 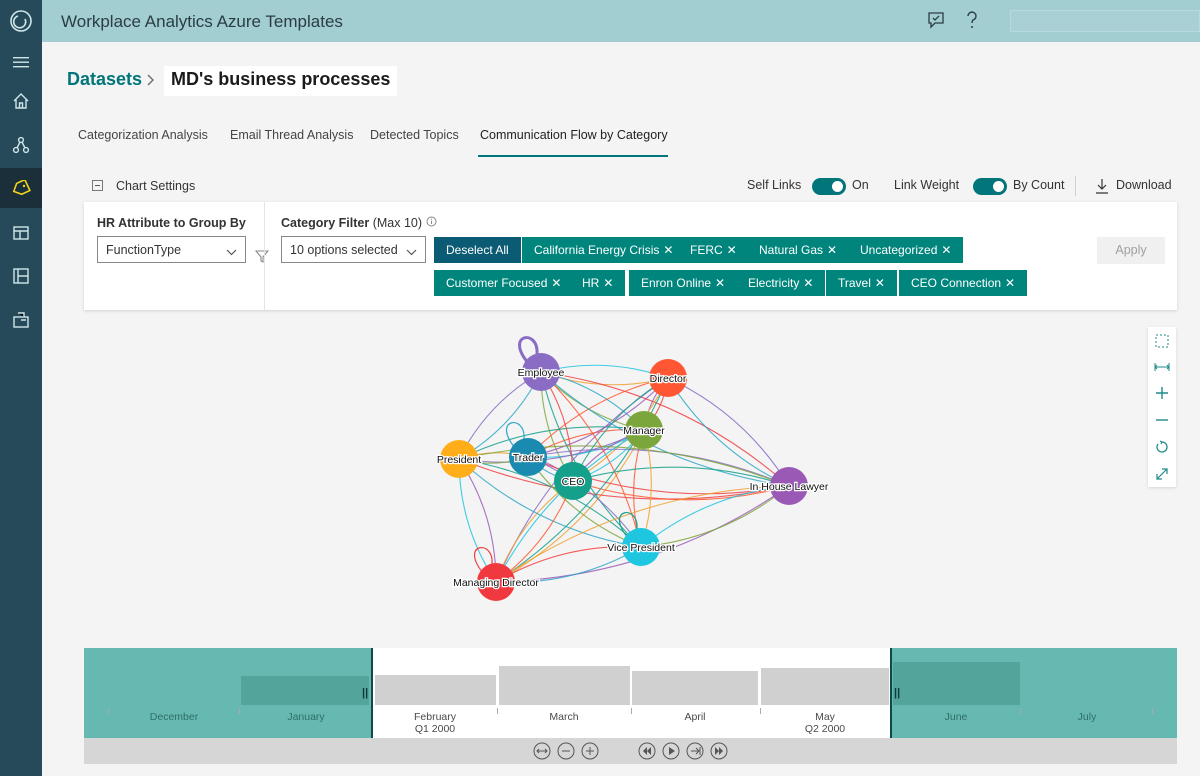 I want to click on rewind-icon, so click(x=647, y=751).